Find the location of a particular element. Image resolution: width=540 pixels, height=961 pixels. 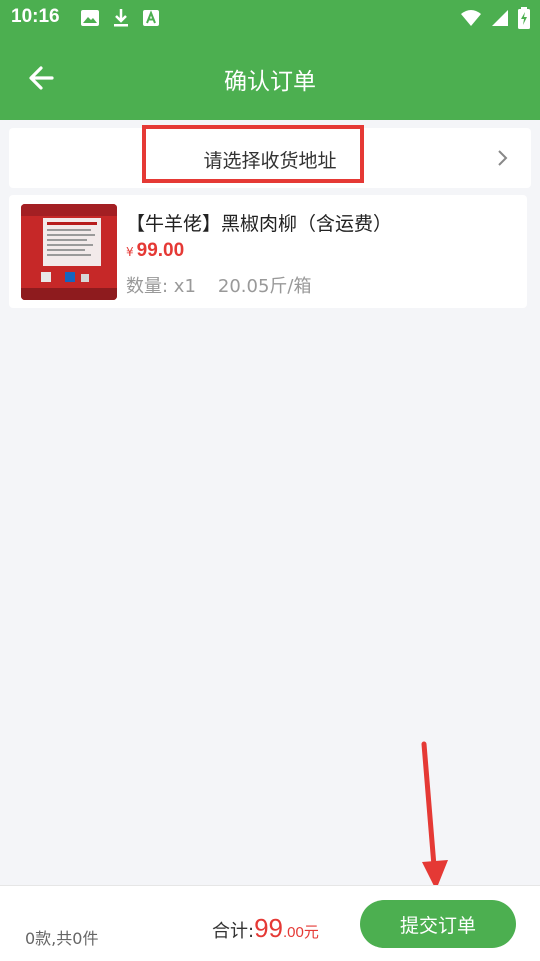

download-icon is located at coordinates (121, 20).